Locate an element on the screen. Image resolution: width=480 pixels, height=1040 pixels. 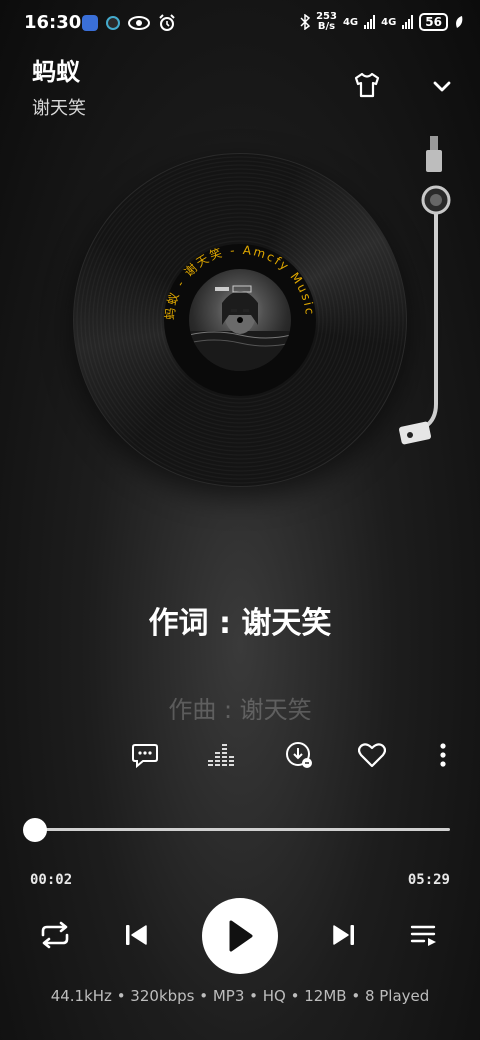
repeat-icon is located at coordinates (55, 935).